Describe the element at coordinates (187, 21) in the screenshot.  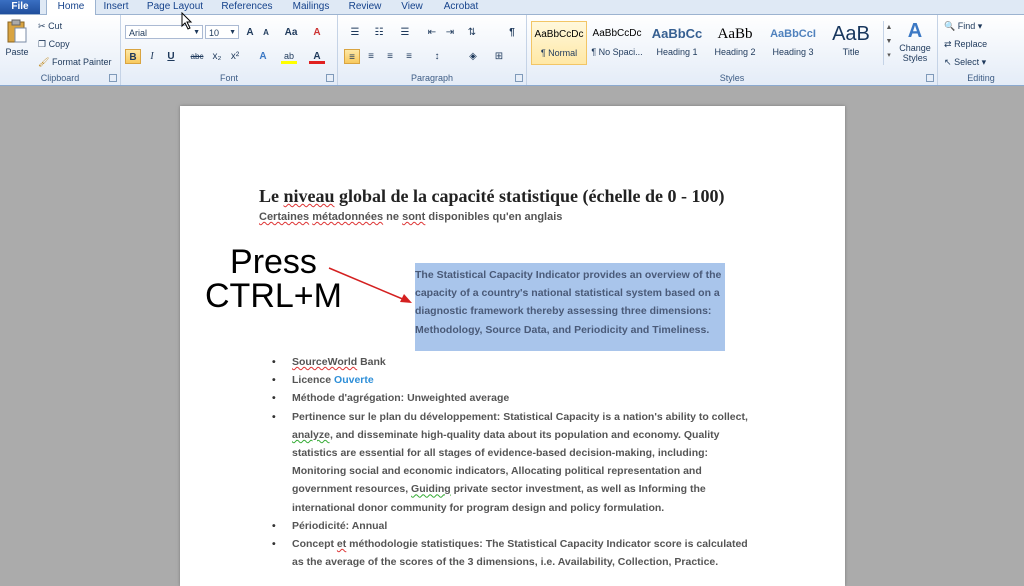
I see `mouse-cursor-icon` at that location.